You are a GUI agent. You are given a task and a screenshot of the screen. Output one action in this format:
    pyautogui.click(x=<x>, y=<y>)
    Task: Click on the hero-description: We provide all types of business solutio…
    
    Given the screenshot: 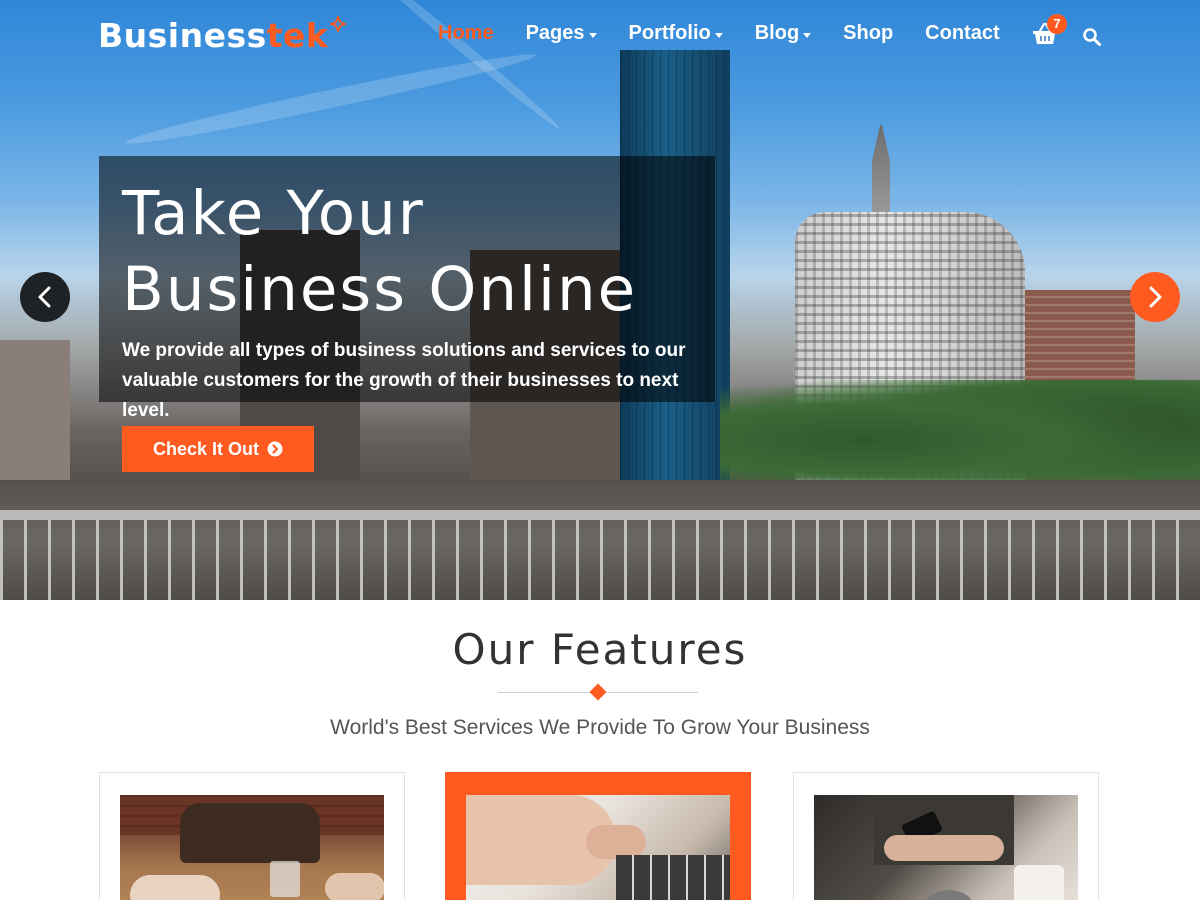 What is the action you would take?
    pyautogui.click(x=422, y=381)
    